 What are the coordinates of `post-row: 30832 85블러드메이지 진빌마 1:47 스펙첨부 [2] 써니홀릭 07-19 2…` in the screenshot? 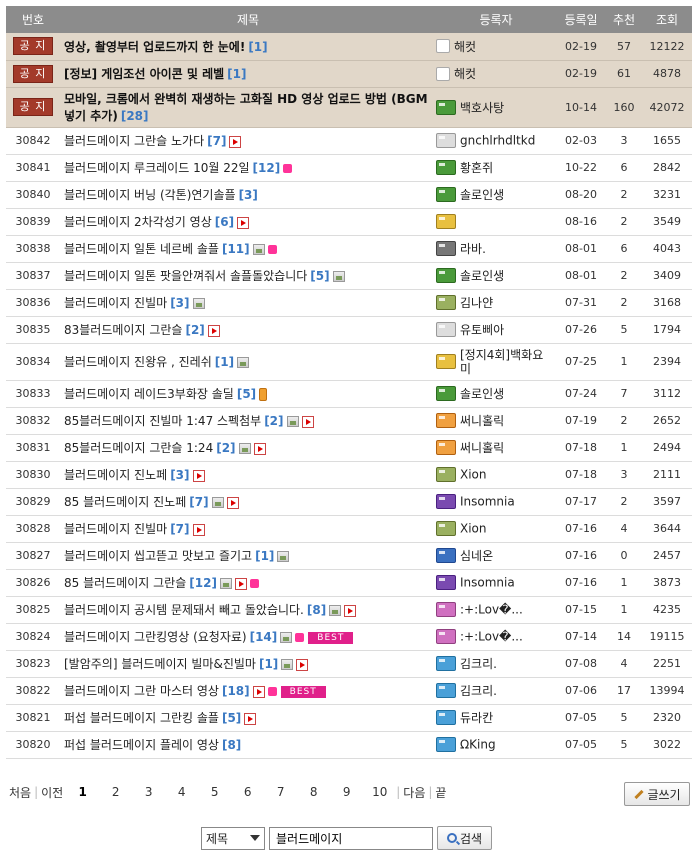 It's located at (349, 421).